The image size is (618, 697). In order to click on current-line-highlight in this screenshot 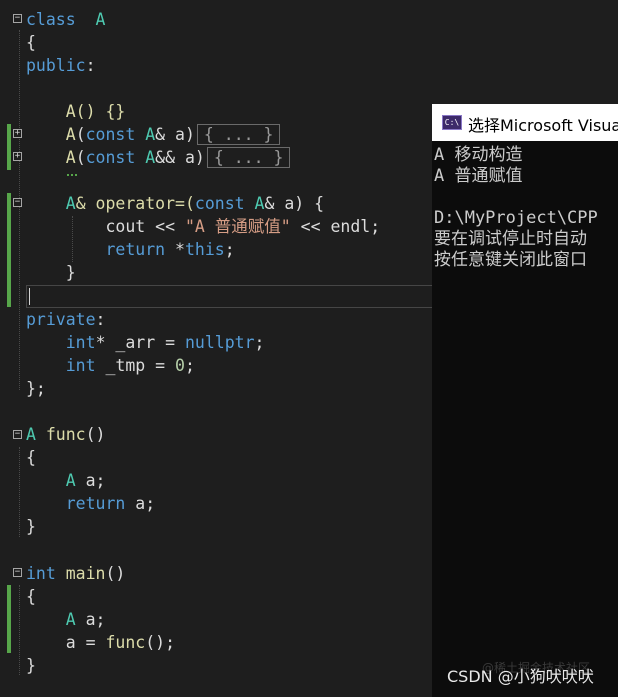, I will do `click(236, 296)`.